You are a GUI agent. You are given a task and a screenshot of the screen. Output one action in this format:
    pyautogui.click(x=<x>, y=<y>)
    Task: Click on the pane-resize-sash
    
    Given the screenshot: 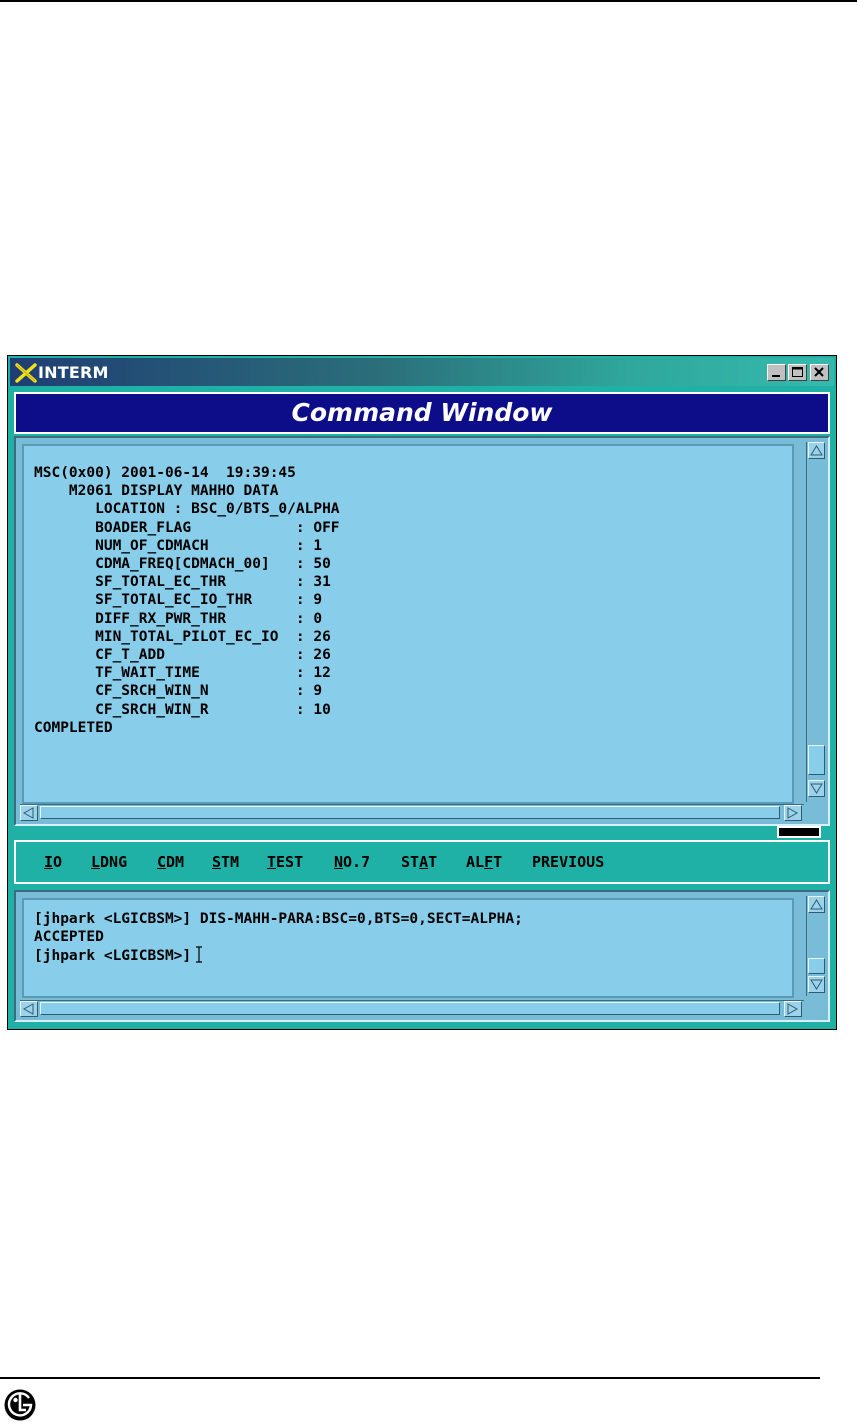 What is the action you would take?
    pyautogui.click(x=799, y=832)
    